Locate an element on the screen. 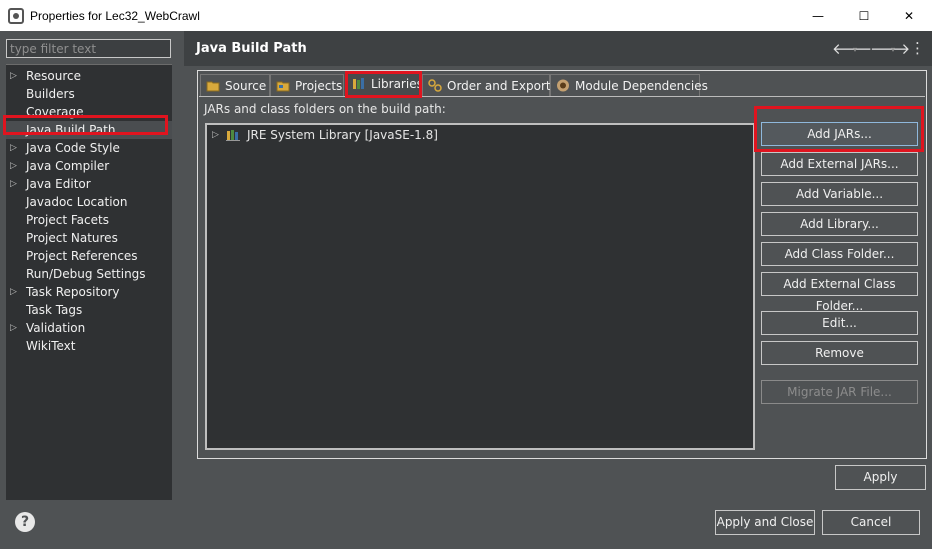 The image size is (932, 549). minimize-icon: — is located at coordinates (818, 15).